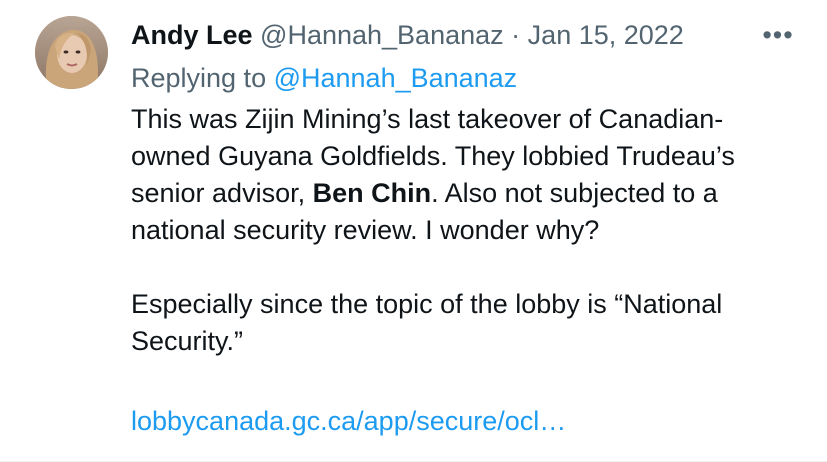  I want to click on replying-to: Replying to @Hannah_Bananaz, so click(324, 78).